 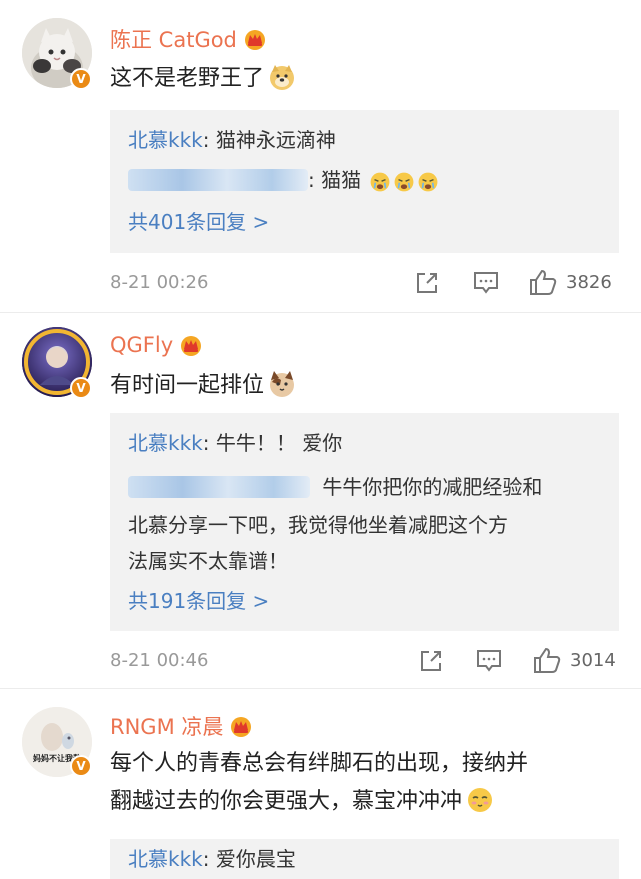 I want to click on comment-text: 这不是老野王了, so click(x=203, y=79).